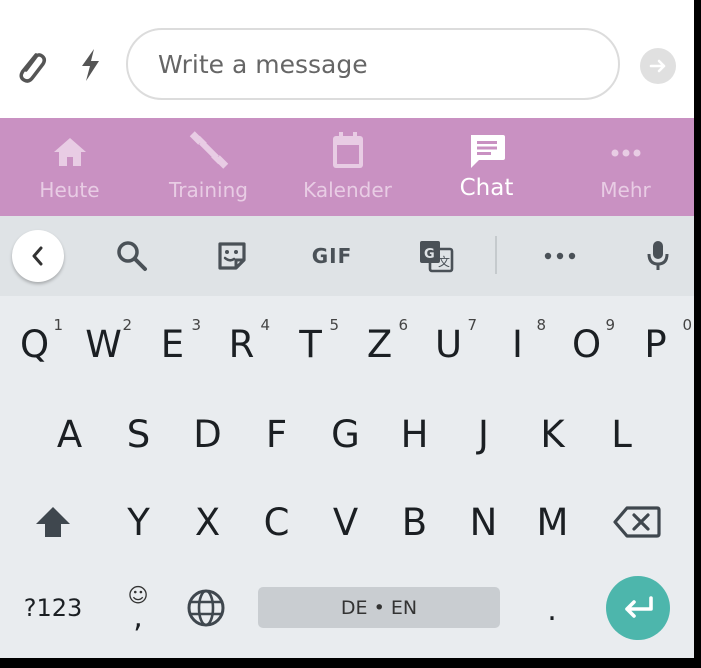  Describe the element at coordinates (414, 522) in the screenshot. I see `key-b: B` at that location.